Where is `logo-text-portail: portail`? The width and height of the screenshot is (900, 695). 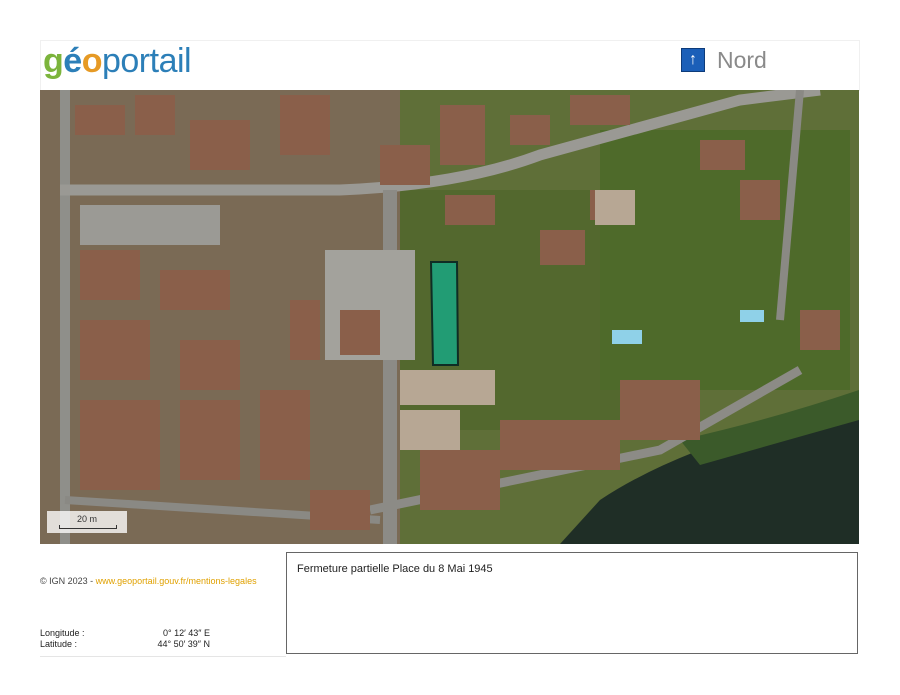
logo-text-portail: portail is located at coordinates (146, 61).